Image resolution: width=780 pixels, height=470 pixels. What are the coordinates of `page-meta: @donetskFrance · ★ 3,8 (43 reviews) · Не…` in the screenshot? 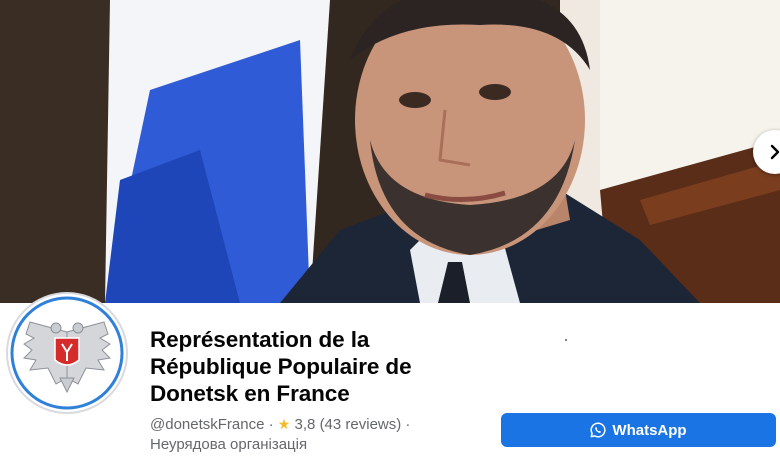 It's located at (320, 434).